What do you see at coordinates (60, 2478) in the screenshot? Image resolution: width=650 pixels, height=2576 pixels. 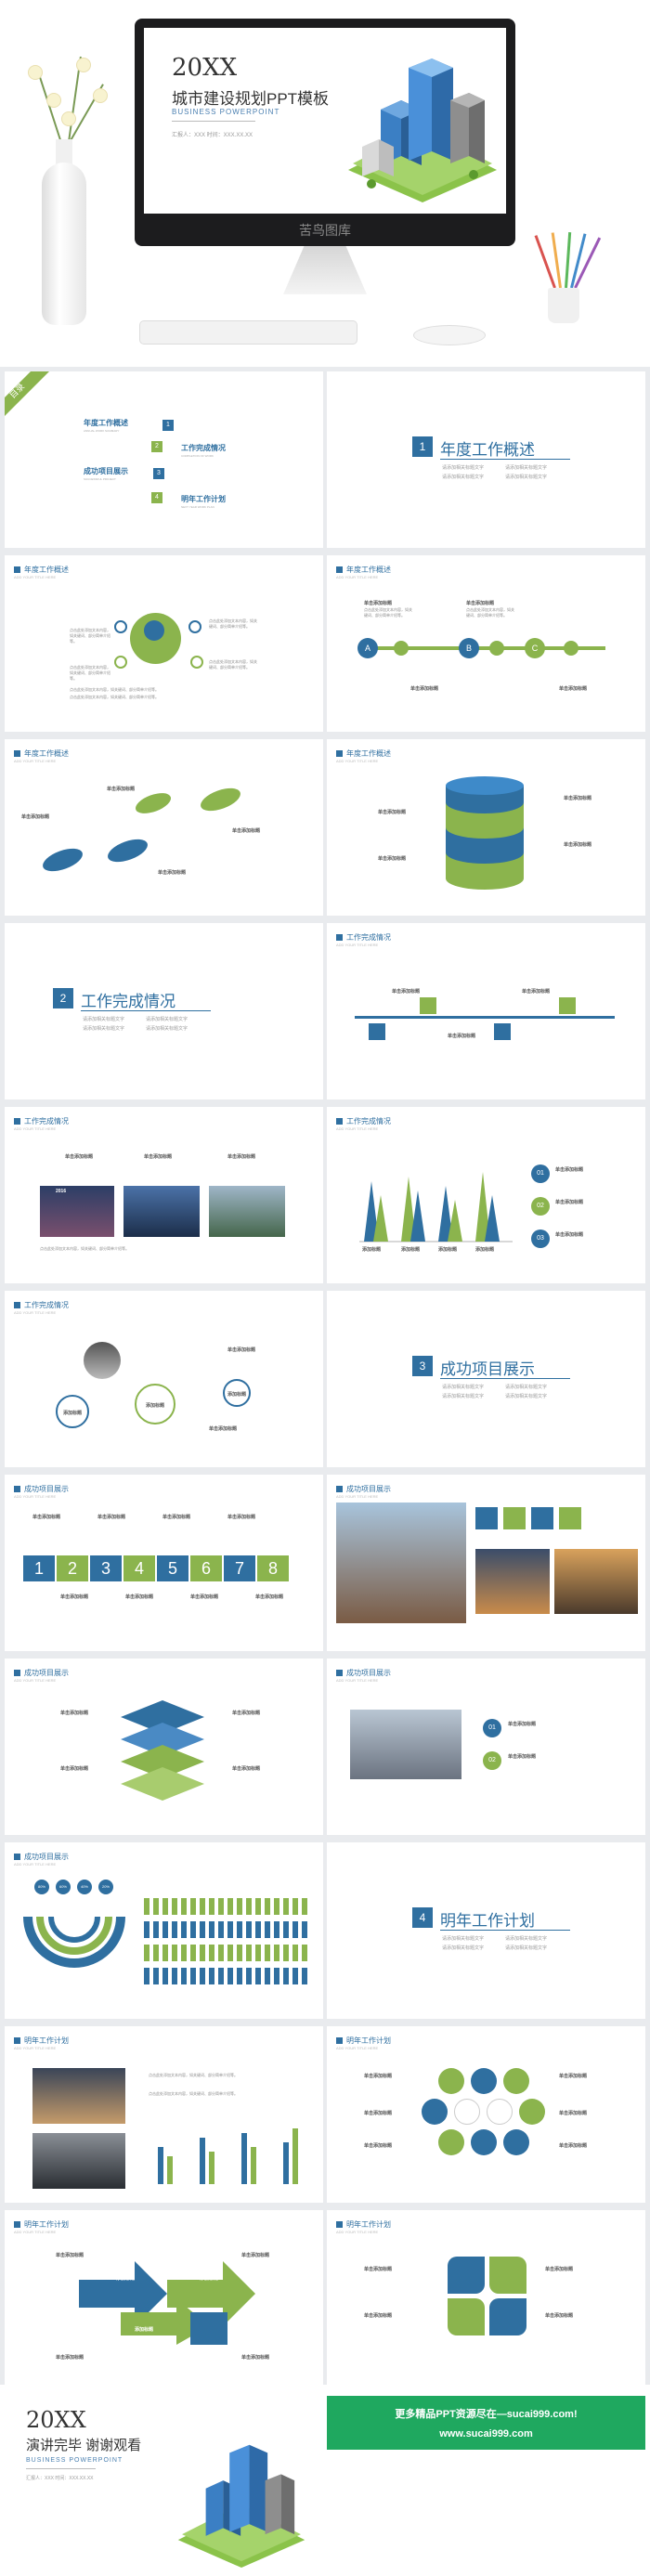 I see `closing-presenter: 汇报人：XXX 时间：XXX.XX.XX` at bounding box center [60, 2478].